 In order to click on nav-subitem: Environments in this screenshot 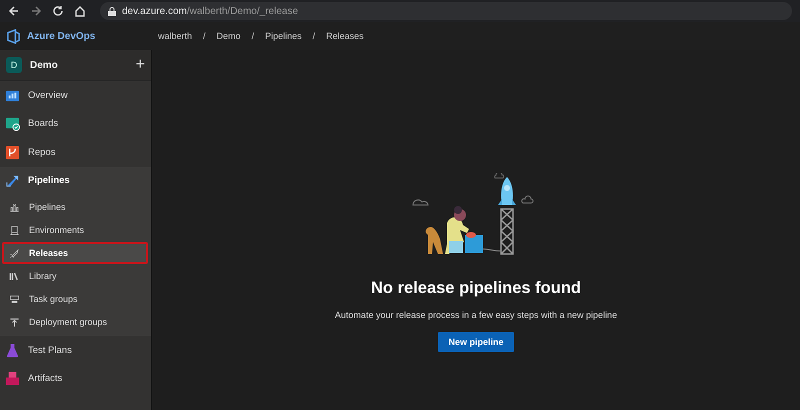, I will do `click(75, 230)`.